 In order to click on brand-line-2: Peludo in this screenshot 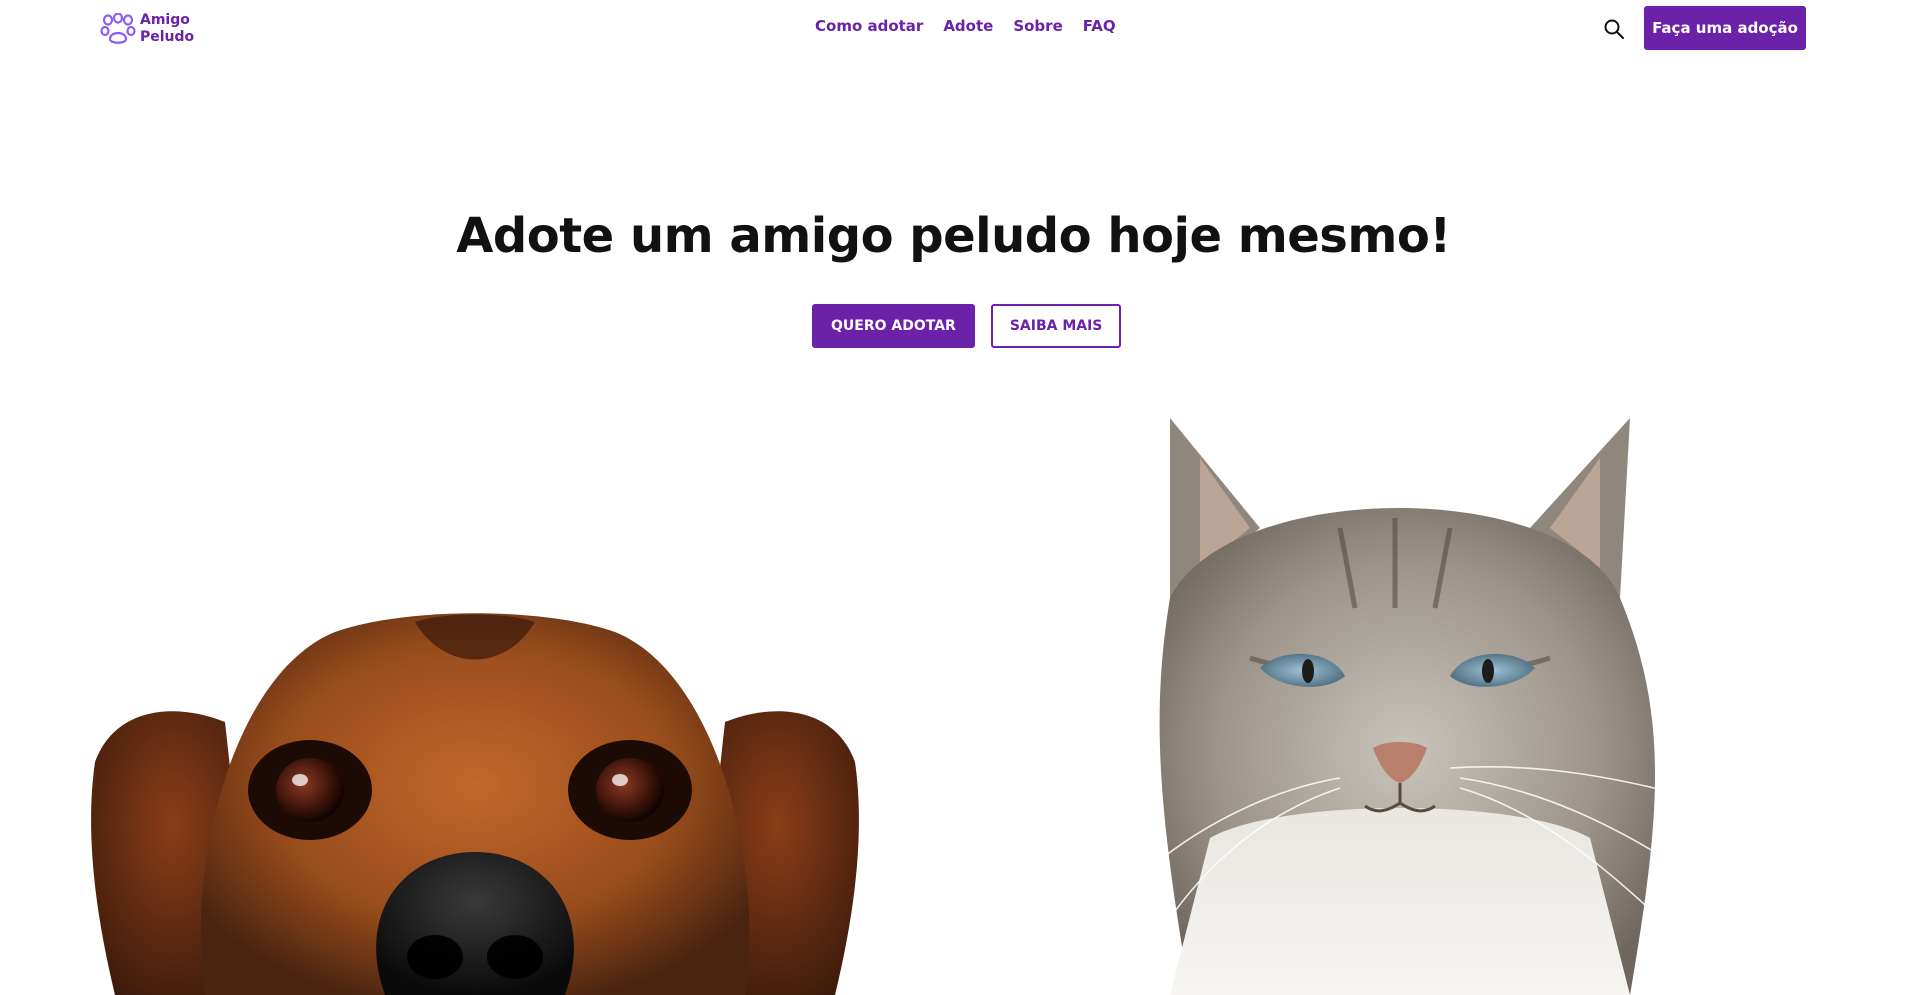, I will do `click(167, 37)`.